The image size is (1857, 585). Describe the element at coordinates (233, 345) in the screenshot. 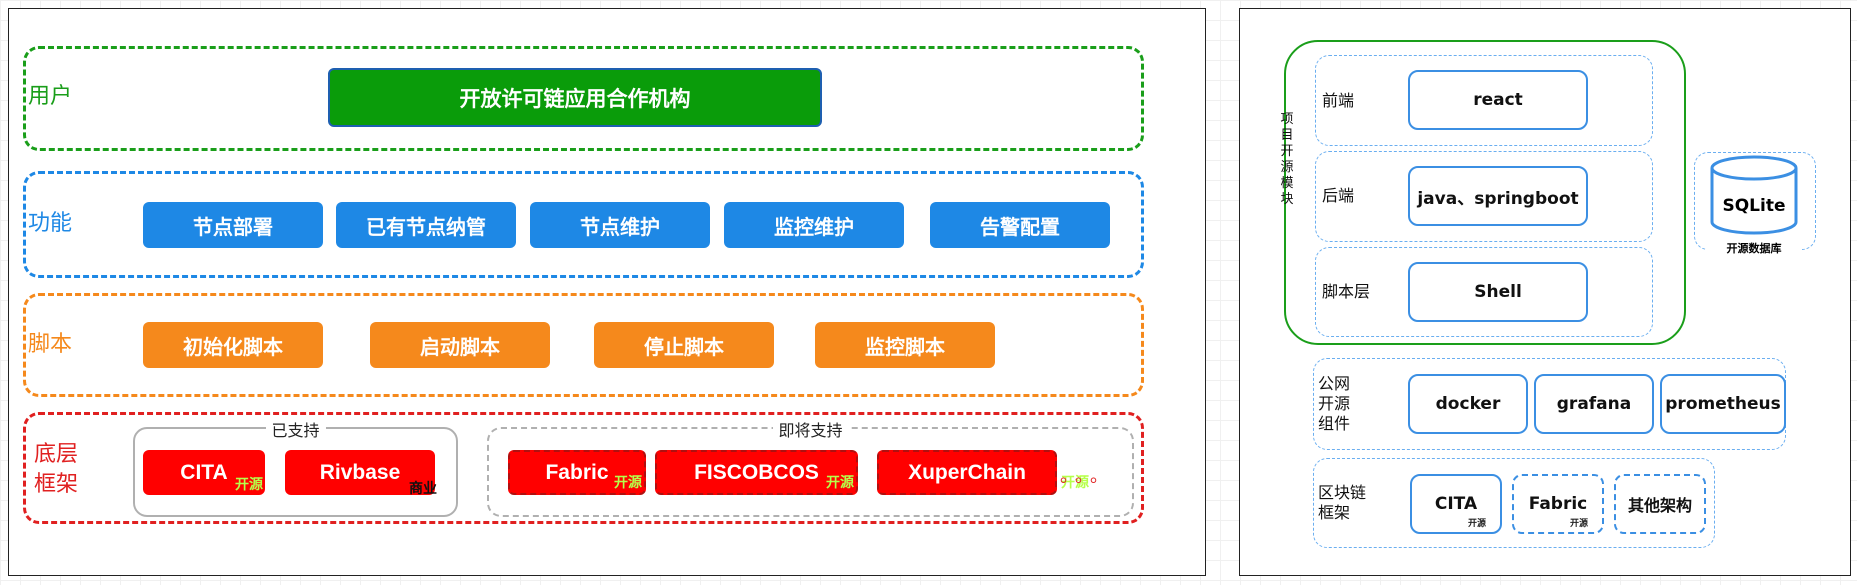

I see `init-script-box: 初始化脚本` at that location.